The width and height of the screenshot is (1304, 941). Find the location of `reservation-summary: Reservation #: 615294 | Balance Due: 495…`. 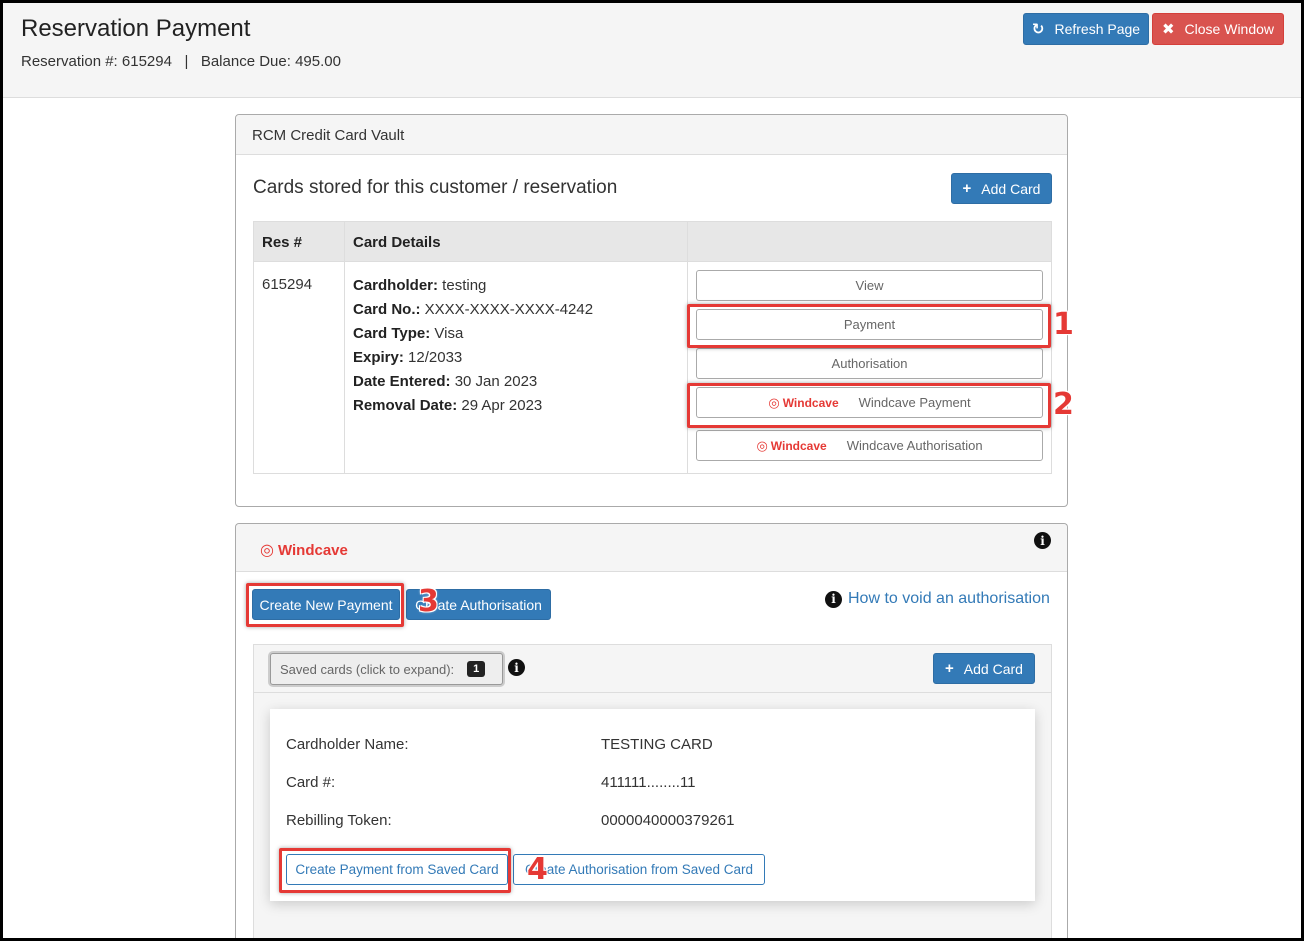

reservation-summary: Reservation #: 615294 | Balance Due: 495… is located at coordinates (181, 61).